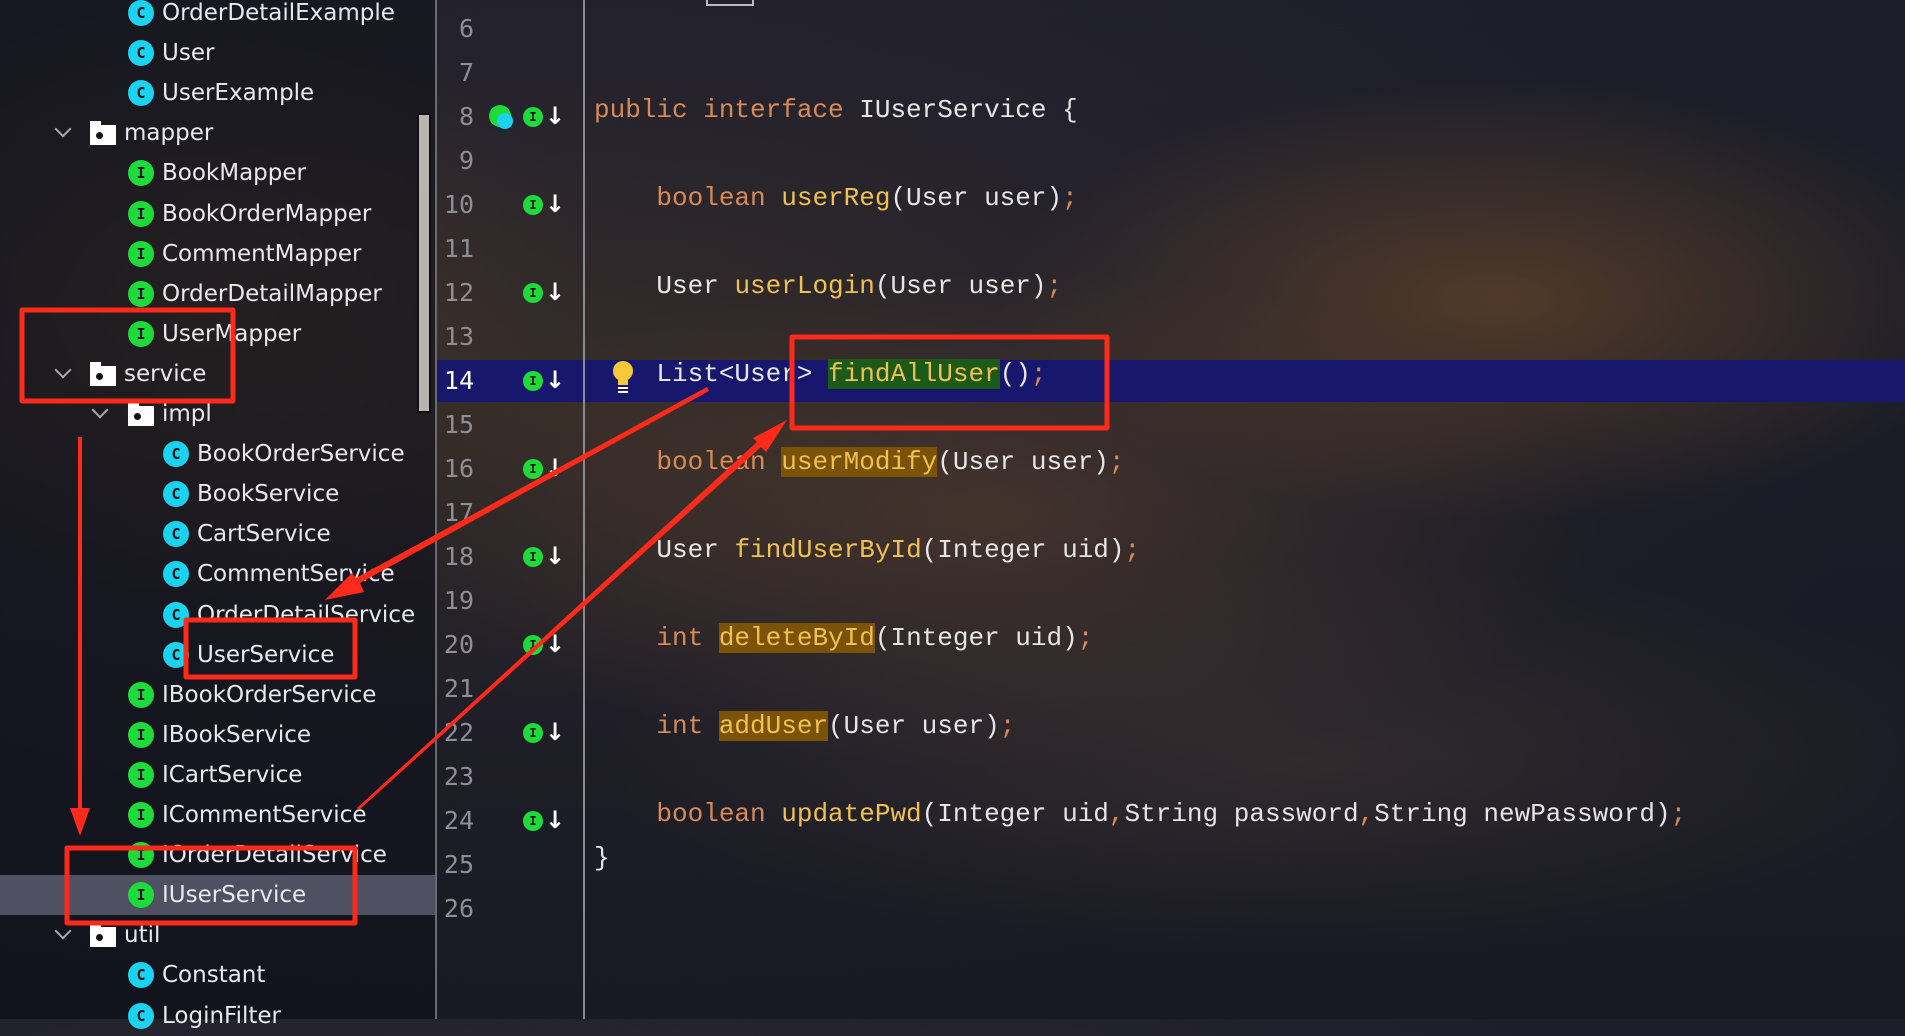 This screenshot has height=1036, width=1905. Describe the element at coordinates (217, 133) in the screenshot. I see `tree-item: mapper` at that location.